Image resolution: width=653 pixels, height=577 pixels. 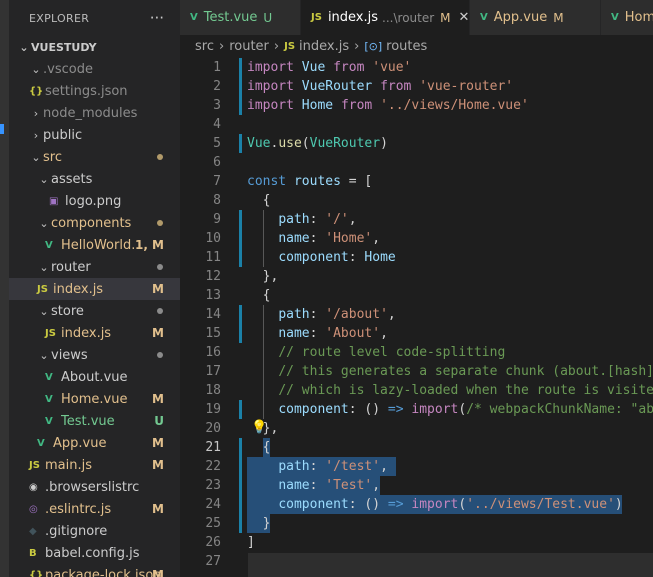 What do you see at coordinates (94, 509) in the screenshot?
I see `tree-file: ◎ .eslintrc.js M` at bounding box center [94, 509].